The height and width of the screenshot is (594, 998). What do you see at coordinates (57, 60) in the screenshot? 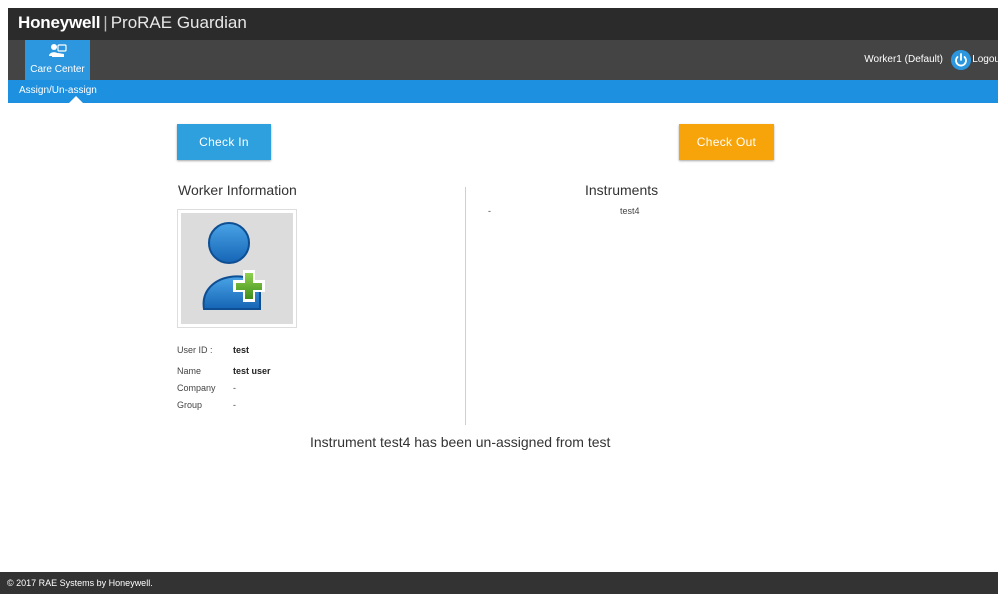
I see `nav-care-center: Care Center` at bounding box center [57, 60].